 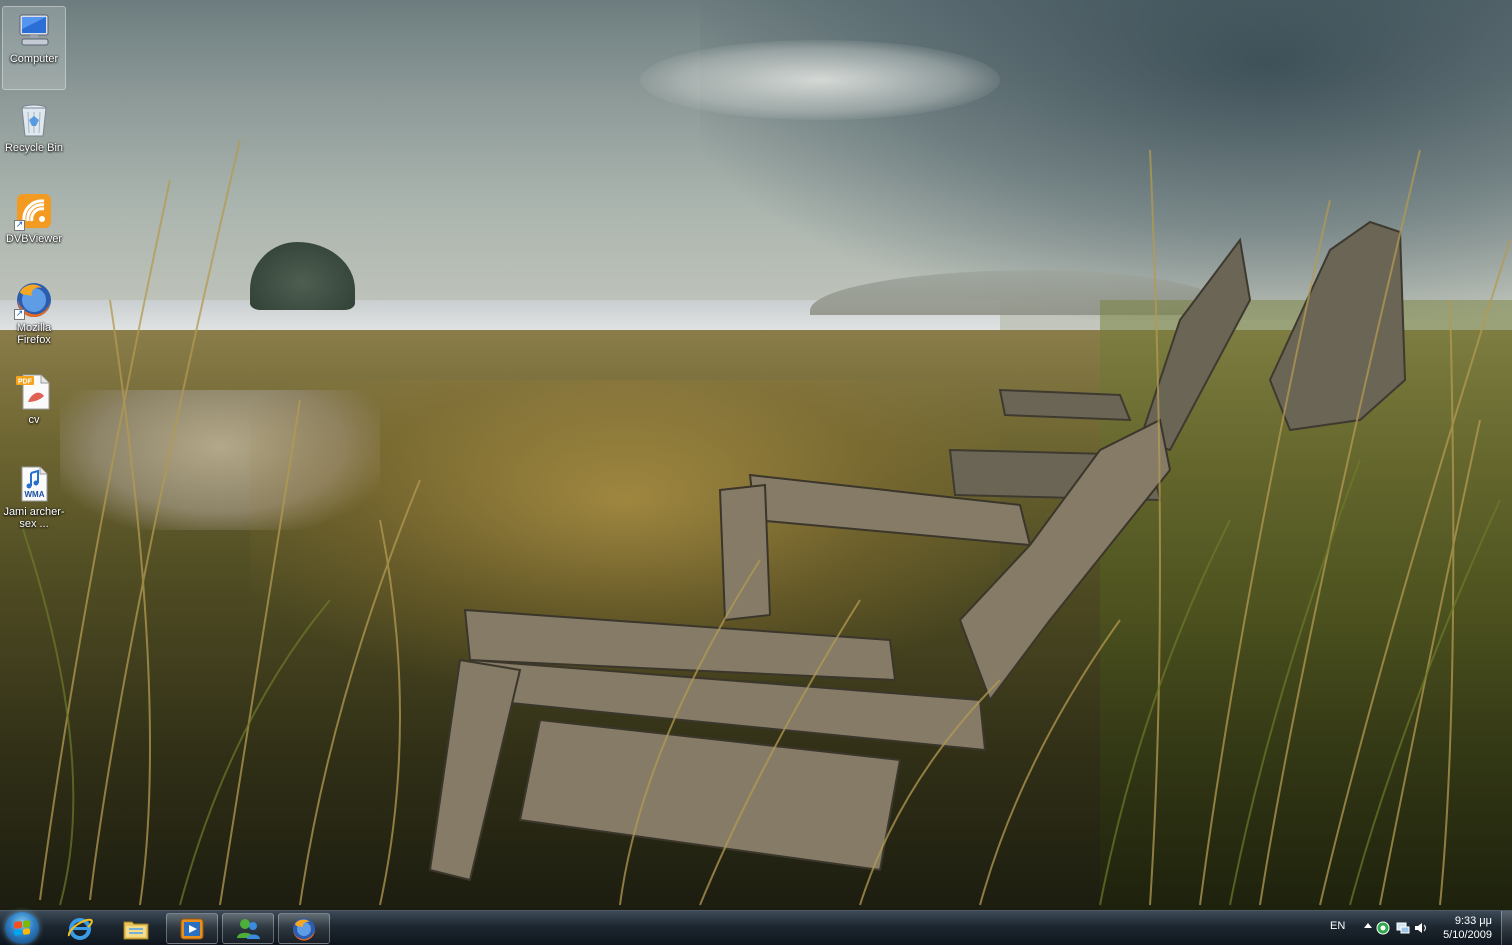 I want to click on recycle-bin-icon, so click(x=34, y=120).